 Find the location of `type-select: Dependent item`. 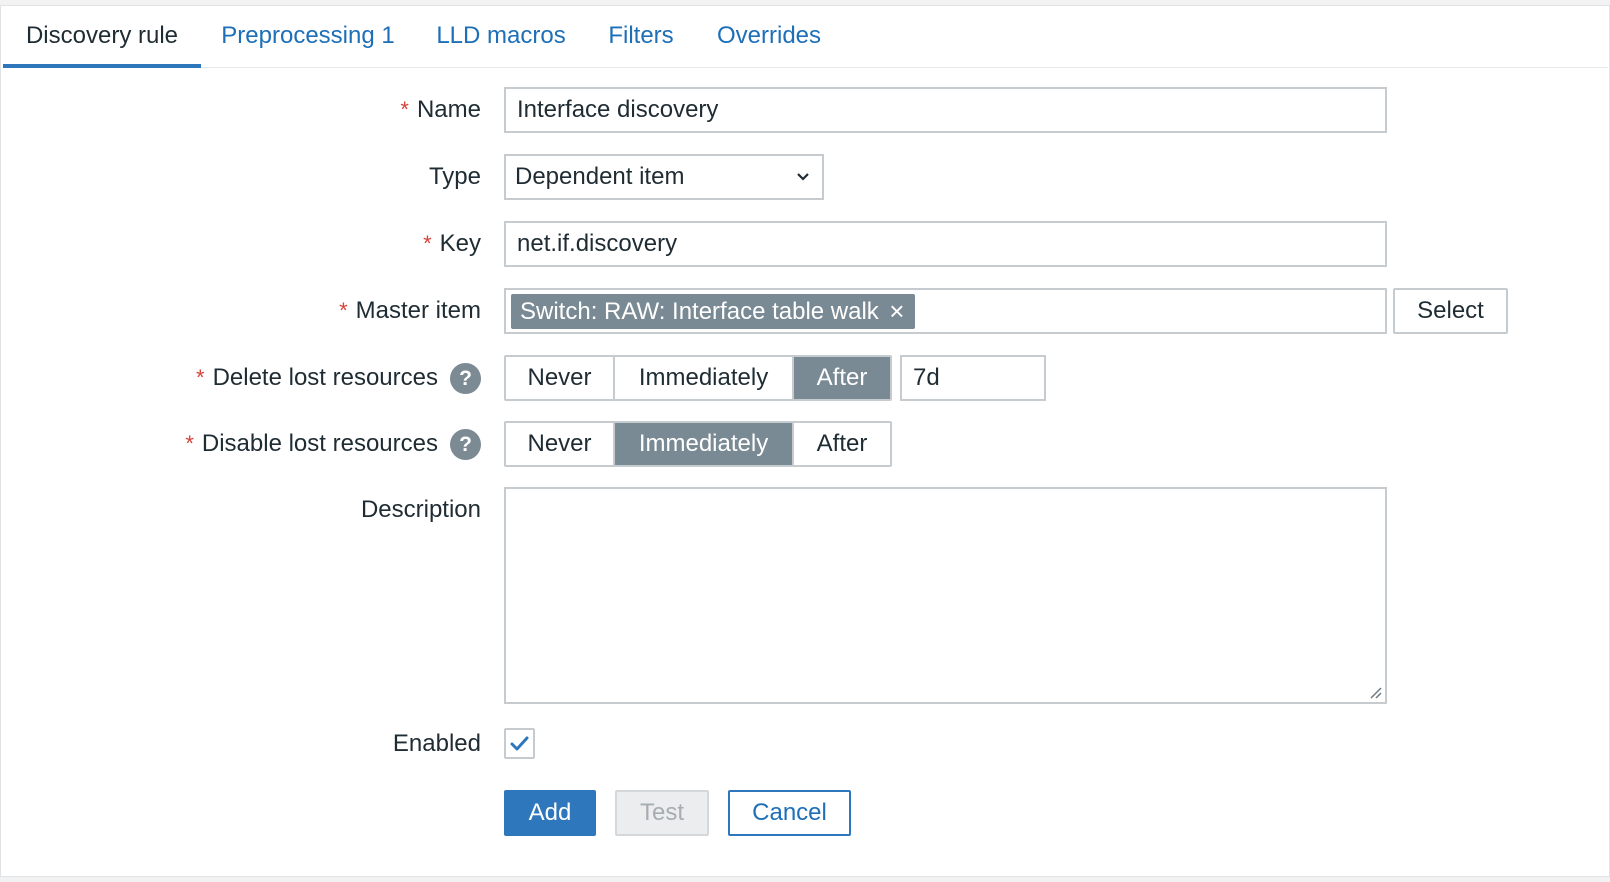

type-select: Dependent item is located at coordinates (664, 177).